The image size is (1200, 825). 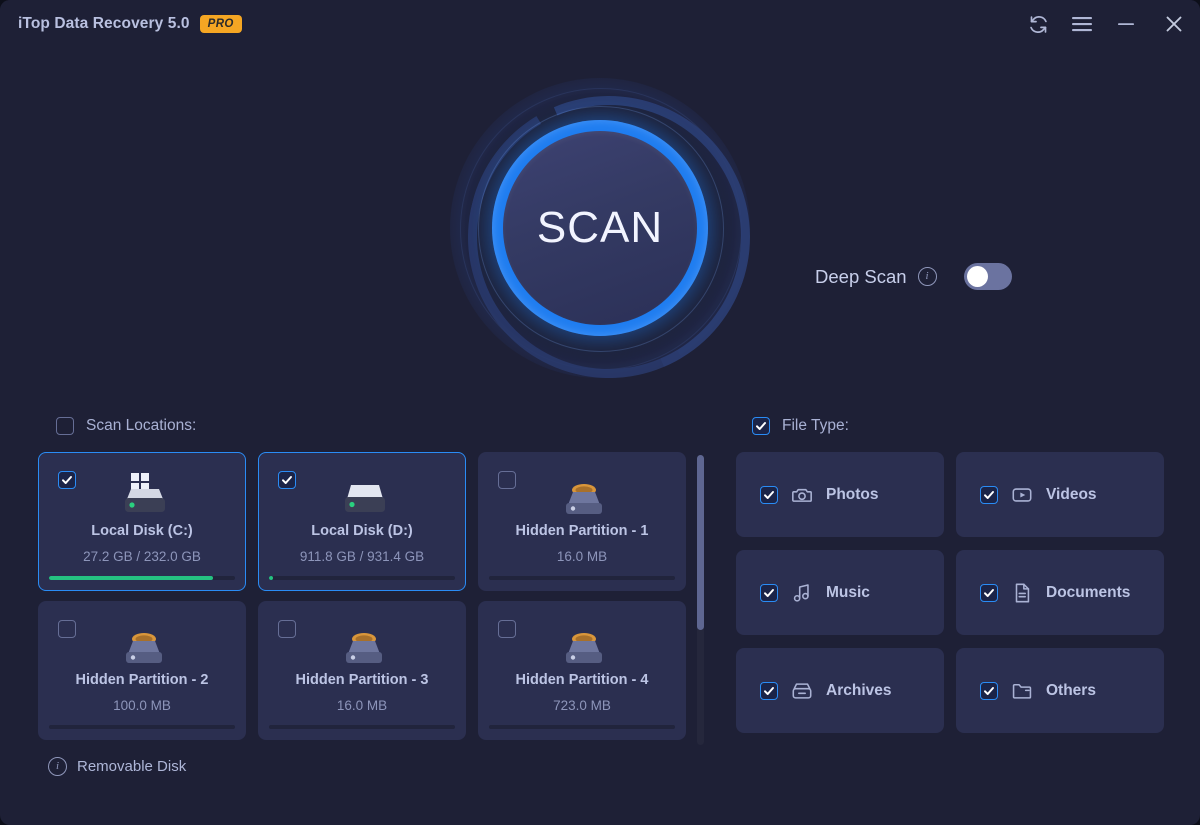 I want to click on removable-disk-link: i Removable Disk, so click(x=117, y=766).